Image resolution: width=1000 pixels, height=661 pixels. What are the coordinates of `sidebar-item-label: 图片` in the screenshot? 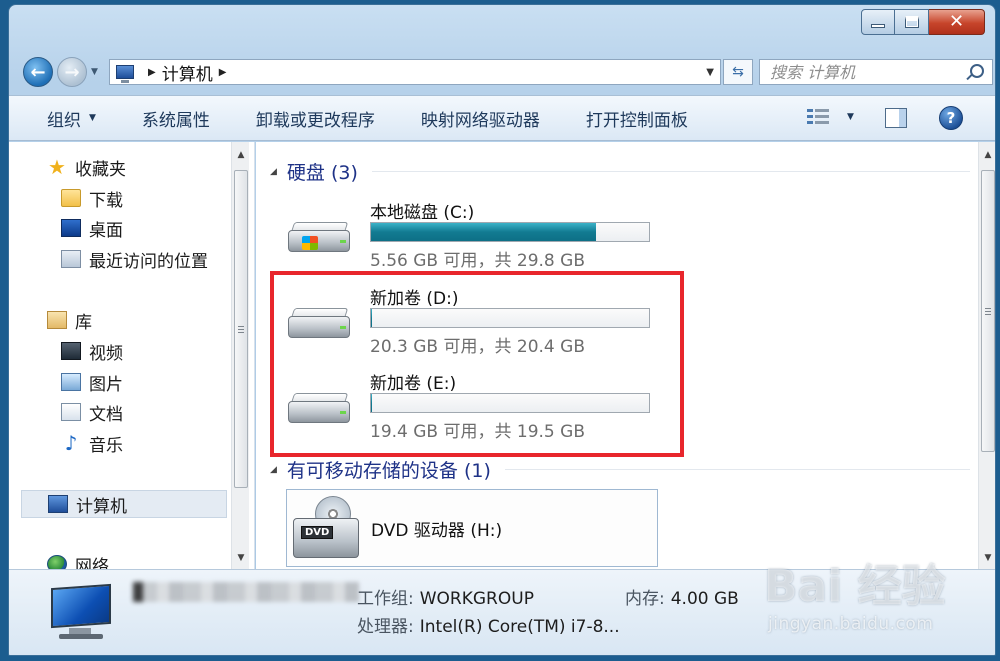 It's located at (106, 384).